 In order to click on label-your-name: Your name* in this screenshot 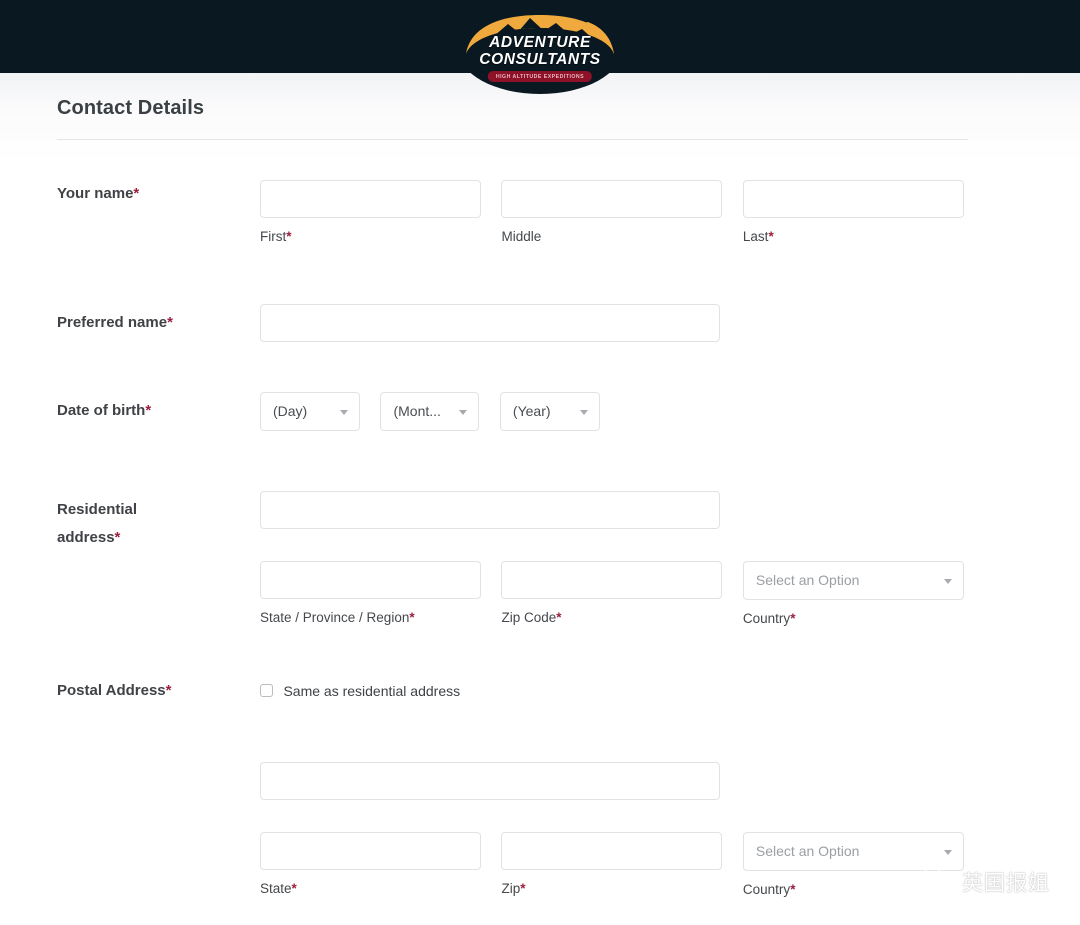, I will do `click(98, 193)`.